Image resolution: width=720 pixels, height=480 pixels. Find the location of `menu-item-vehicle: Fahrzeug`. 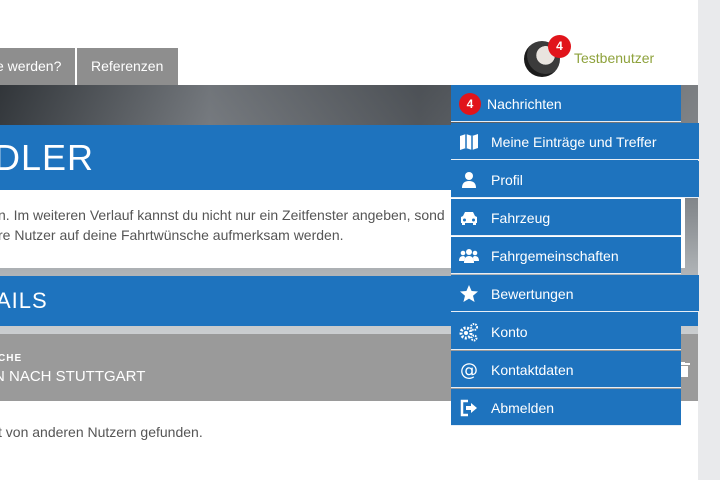

menu-item-vehicle: Fahrzeug is located at coordinates (566, 217).